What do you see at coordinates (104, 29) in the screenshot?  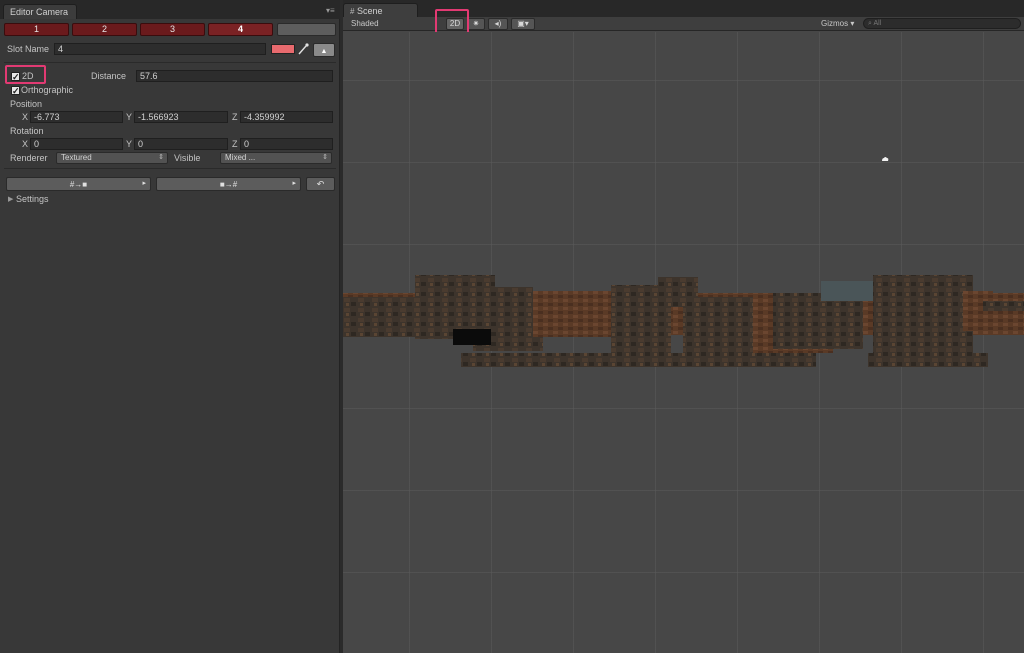 I see `slot-button-2: 2` at bounding box center [104, 29].